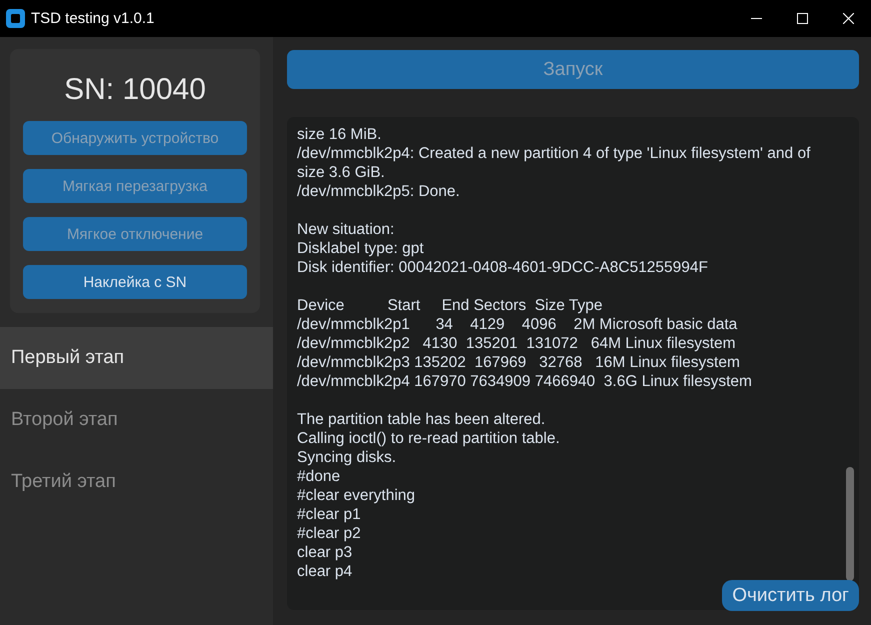 This screenshot has height=625, width=871. Describe the element at coordinates (15, 18) in the screenshot. I see `app-logo-icon` at that location.